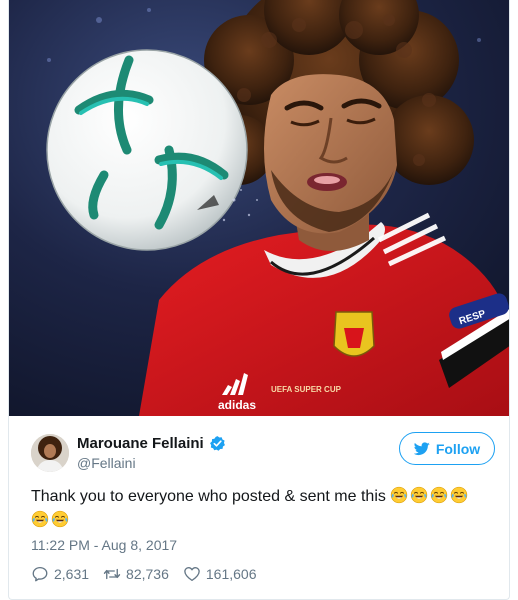 The height and width of the screenshot is (600, 518). Describe the element at coordinates (104, 545) in the screenshot. I see `tweet-timestamp: 11:22 PM - Aug 8, 2017` at that location.